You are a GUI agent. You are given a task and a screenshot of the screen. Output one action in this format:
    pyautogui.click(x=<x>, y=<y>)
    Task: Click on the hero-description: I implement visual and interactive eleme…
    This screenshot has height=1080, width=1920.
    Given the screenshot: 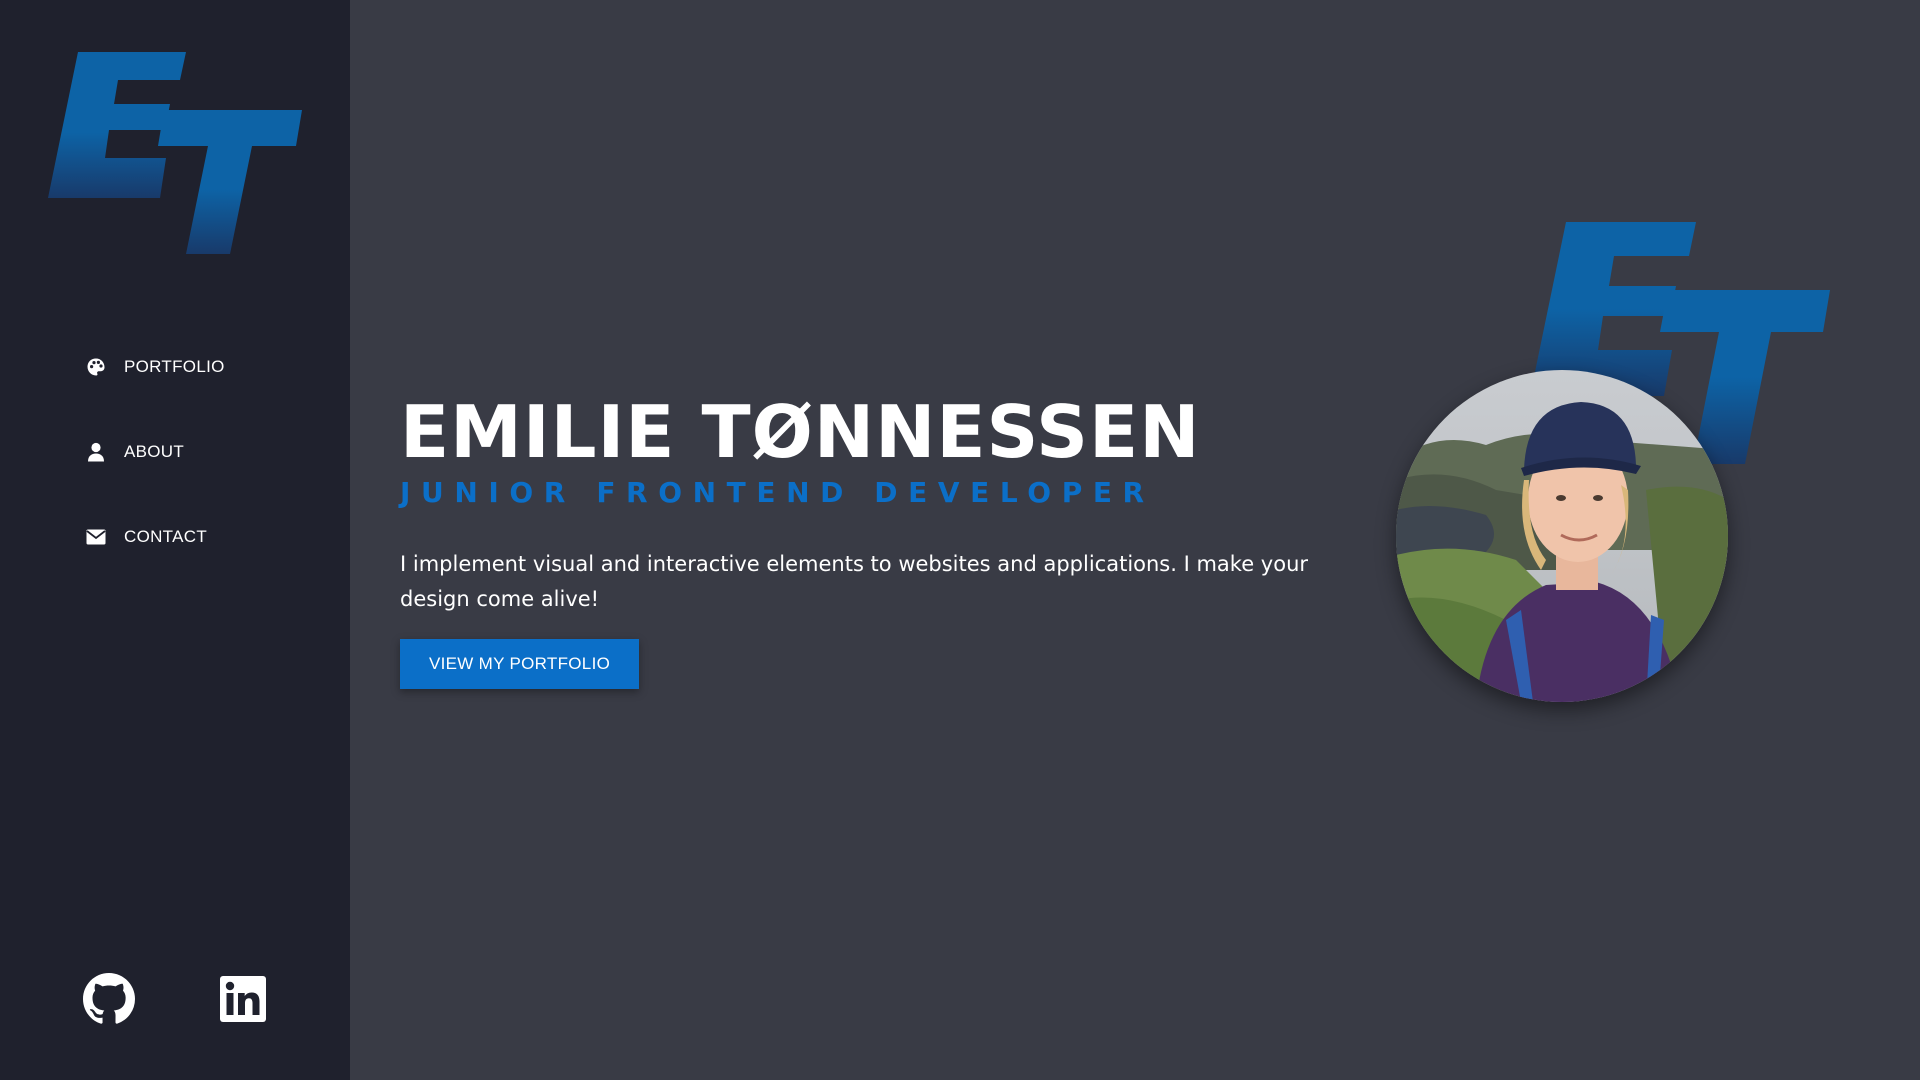 What is the action you would take?
    pyautogui.click(x=854, y=581)
    